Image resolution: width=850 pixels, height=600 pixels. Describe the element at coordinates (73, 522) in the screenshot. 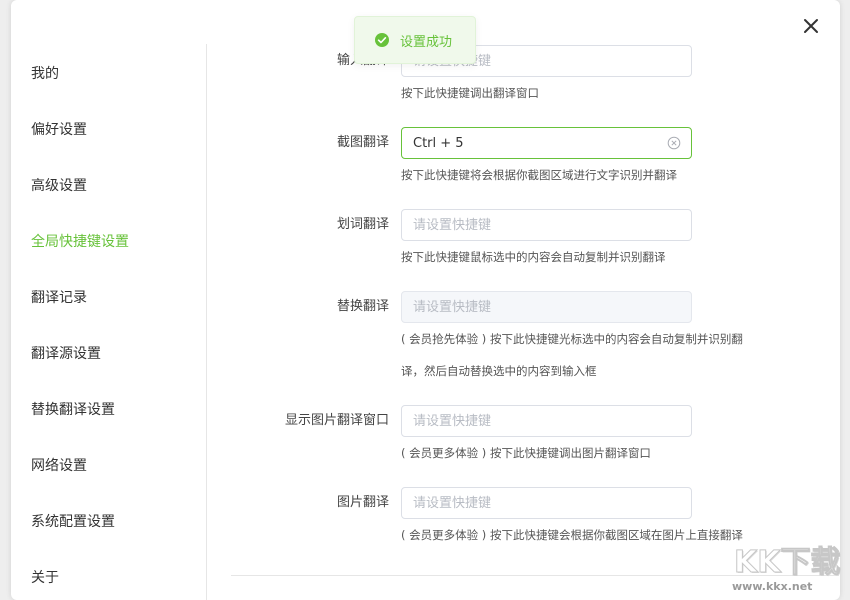

I see `sidebar-item-system-config: 系统配置设置` at that location.